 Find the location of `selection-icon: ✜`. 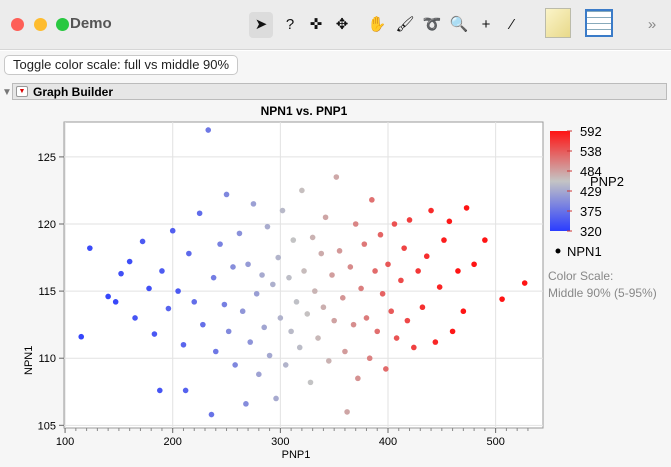

selection-icon: ✜ is located at coordinates (316, 25).